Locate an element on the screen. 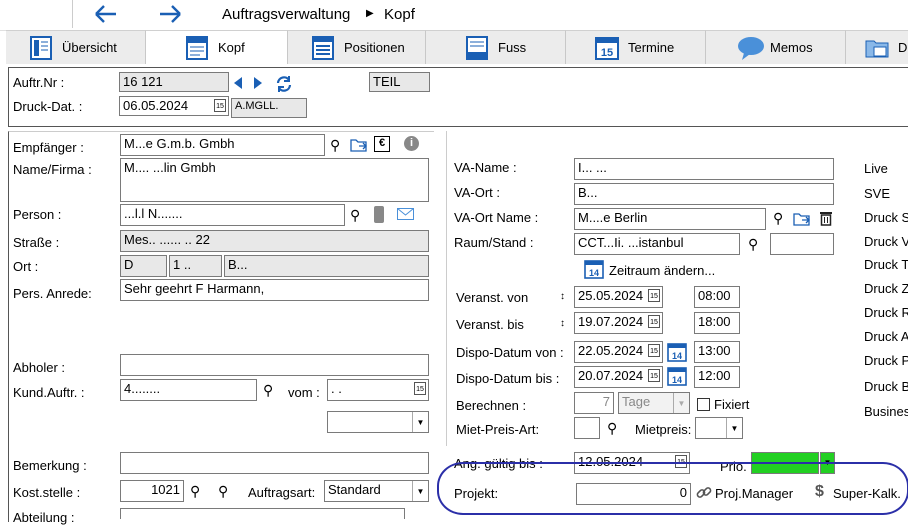 The height and width of the screenshot is (525, 908). tab-memos: Memos is located at coordinates (776, 47).